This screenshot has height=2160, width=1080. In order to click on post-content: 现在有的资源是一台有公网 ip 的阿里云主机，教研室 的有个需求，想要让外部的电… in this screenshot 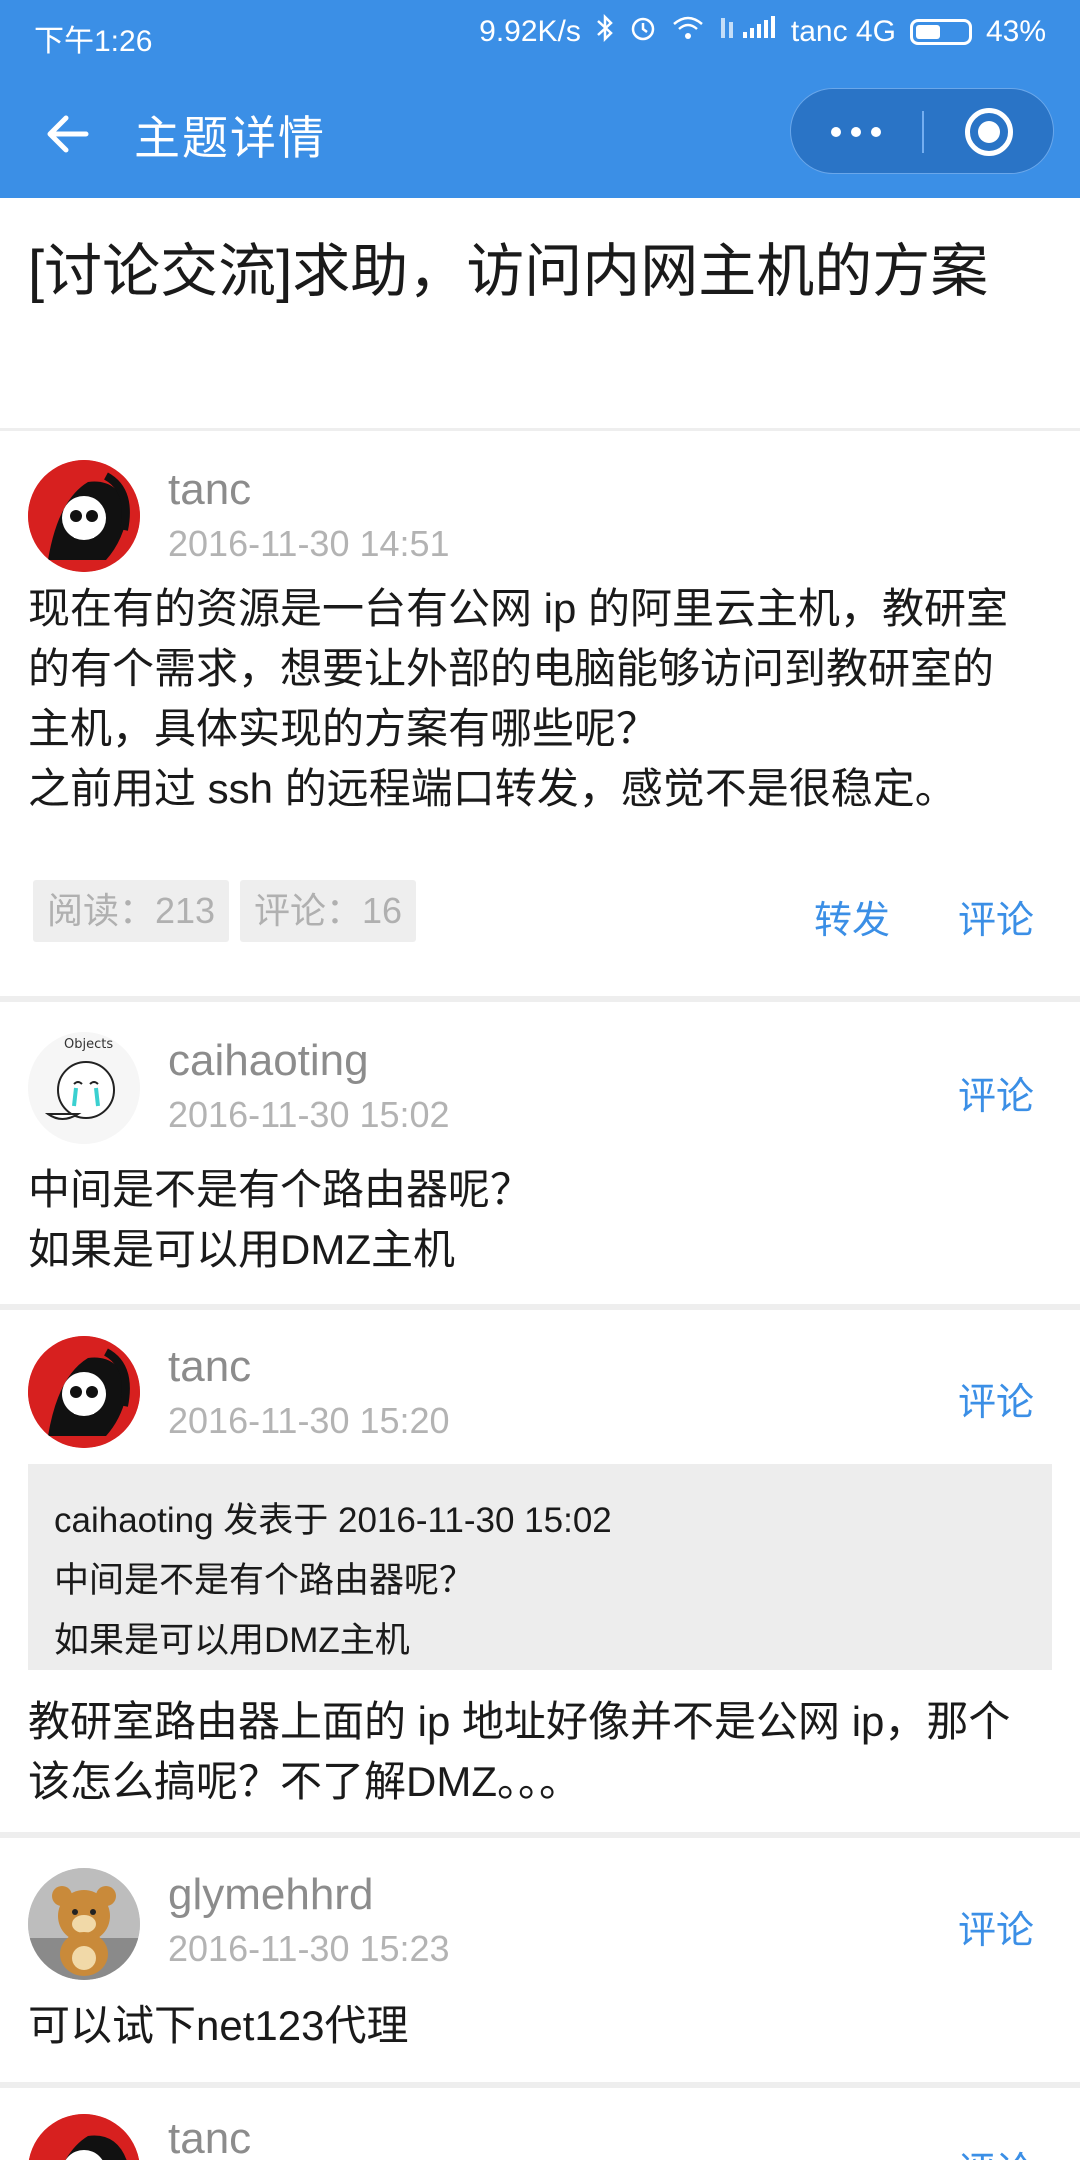, I will do `click(518, 698)`.